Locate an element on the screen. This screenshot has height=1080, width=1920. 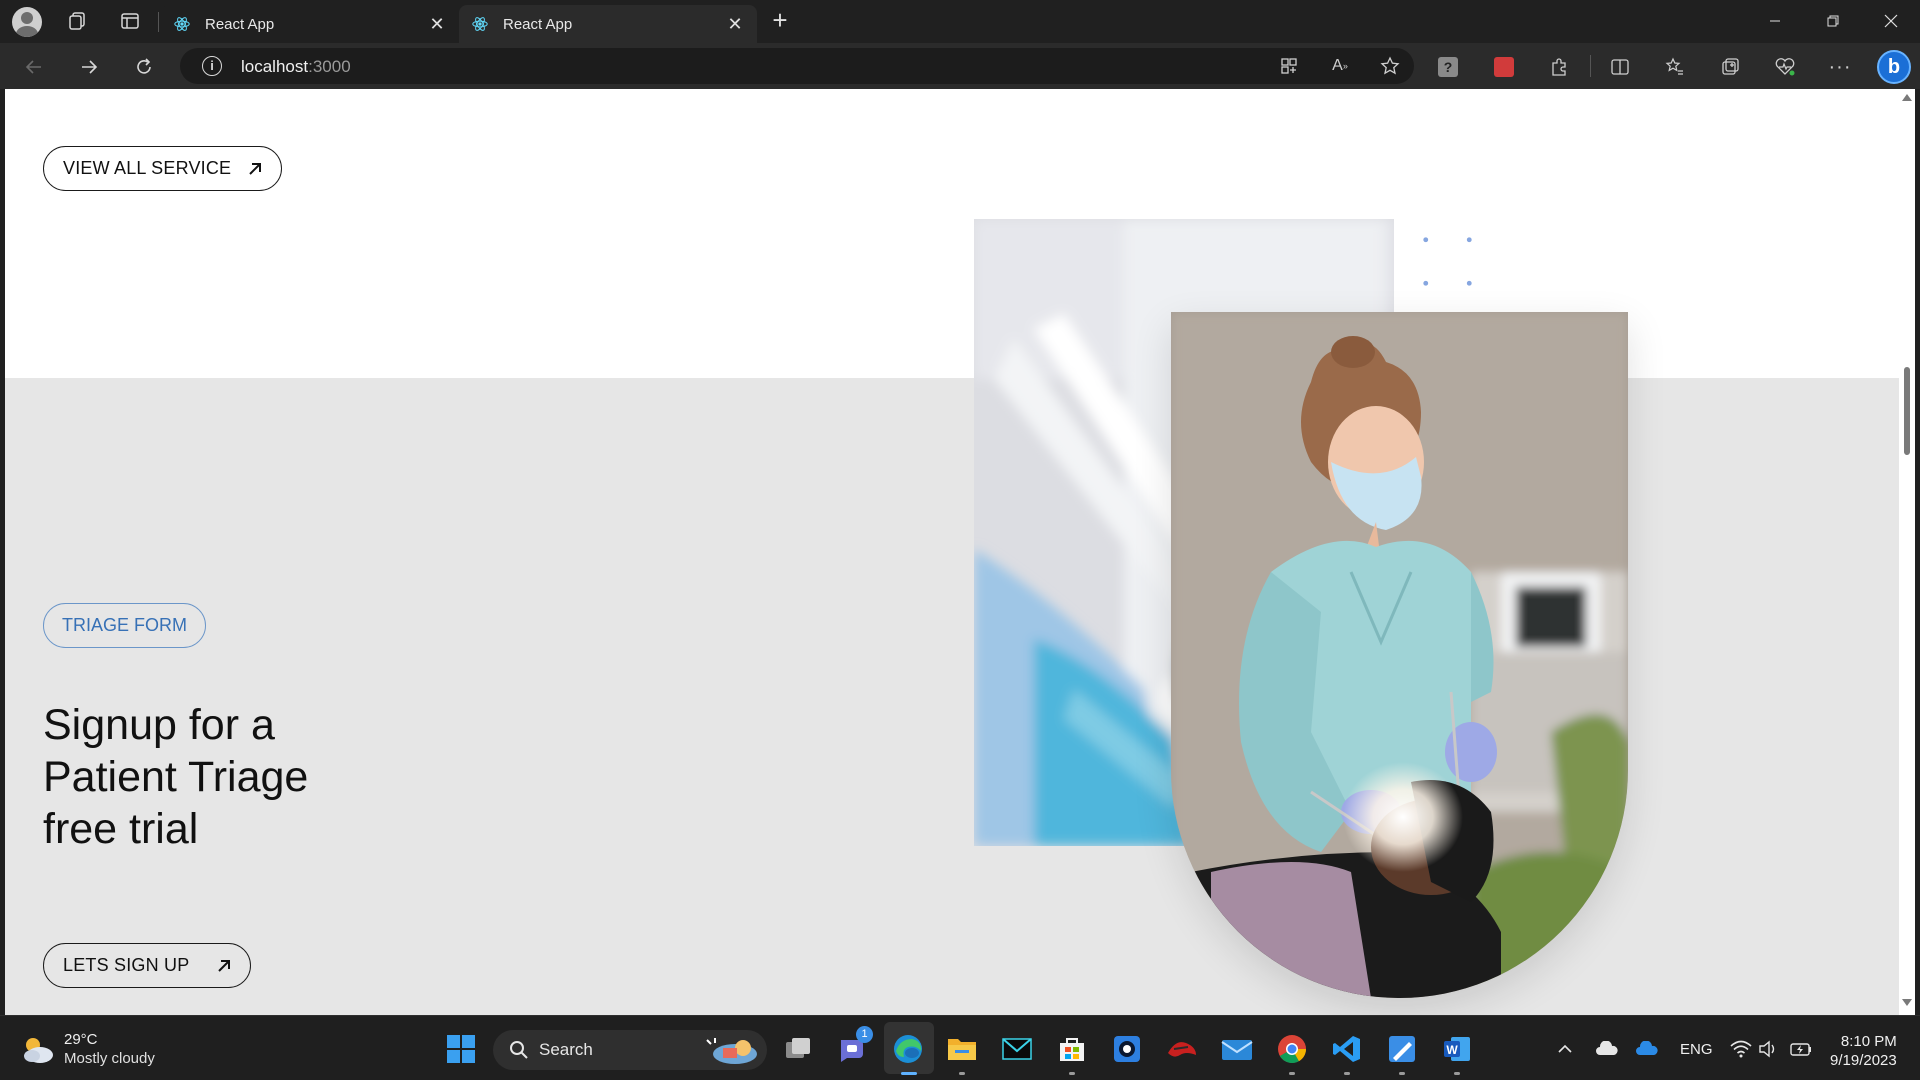
refresh-button is located at coordinates (144, 67).